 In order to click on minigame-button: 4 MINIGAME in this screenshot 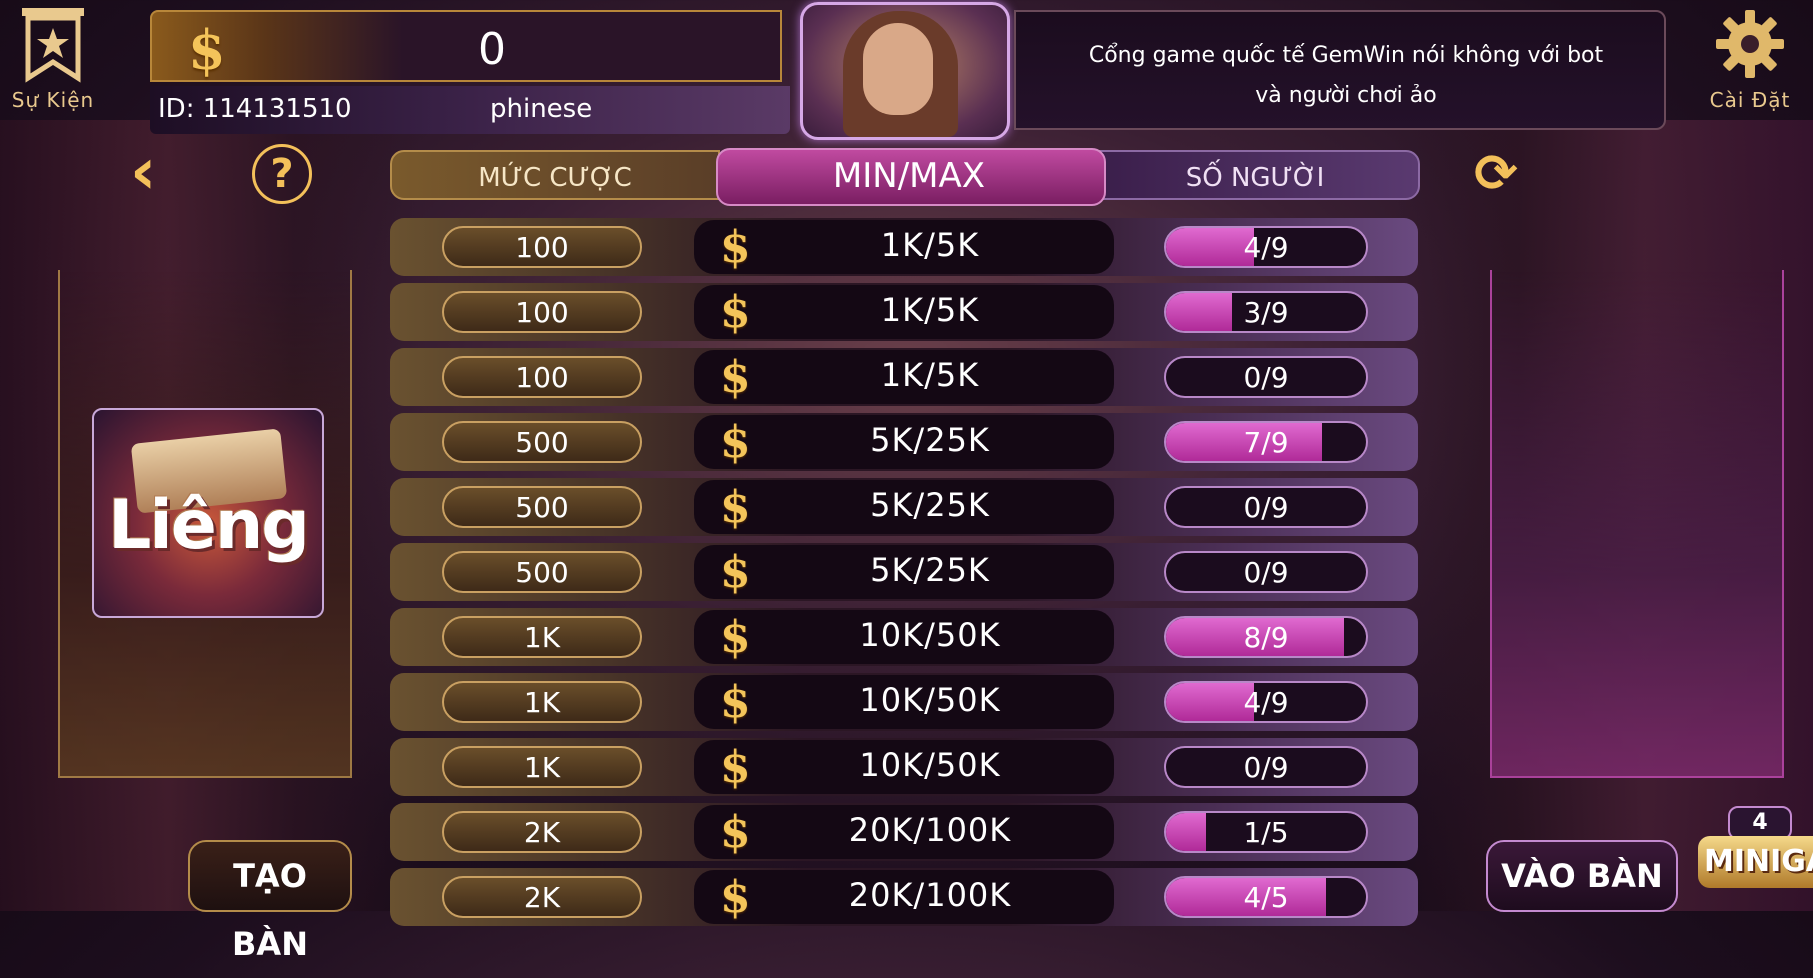, I will do `click(1755, 856)`.